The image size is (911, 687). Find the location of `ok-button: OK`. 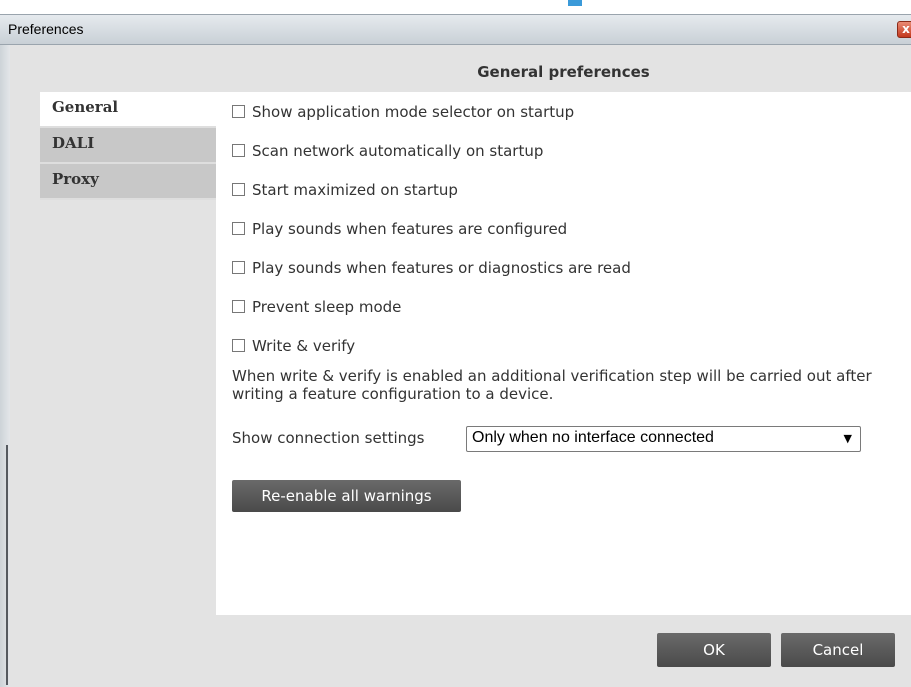

ok-button: OK is located at coordinates (714, 650).